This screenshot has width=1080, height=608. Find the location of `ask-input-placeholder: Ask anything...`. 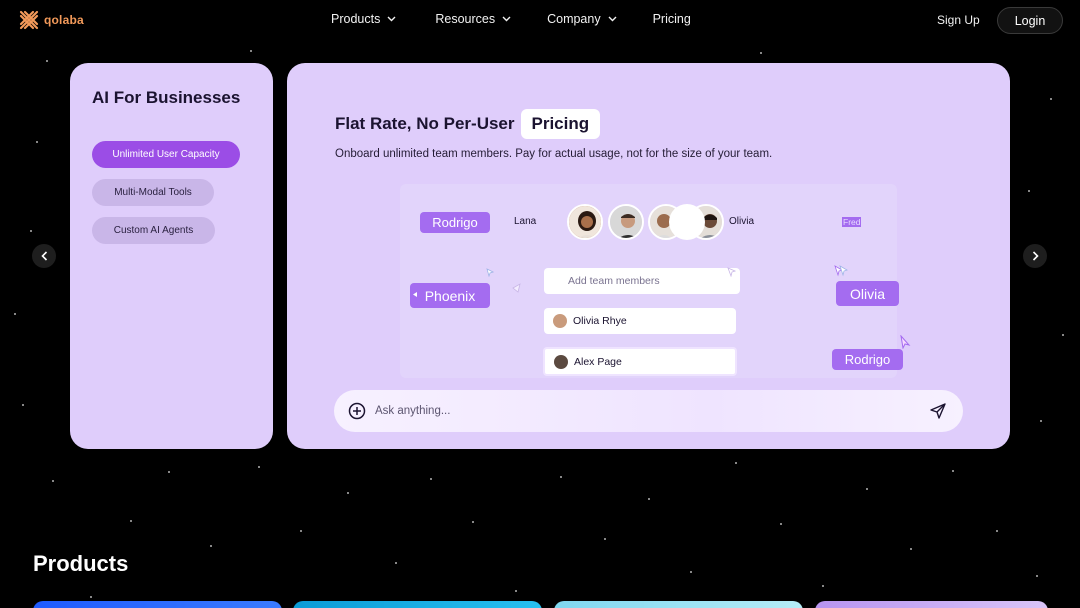

ask-input-placeholder: Ask anything... is located at coordinates (413, 411).